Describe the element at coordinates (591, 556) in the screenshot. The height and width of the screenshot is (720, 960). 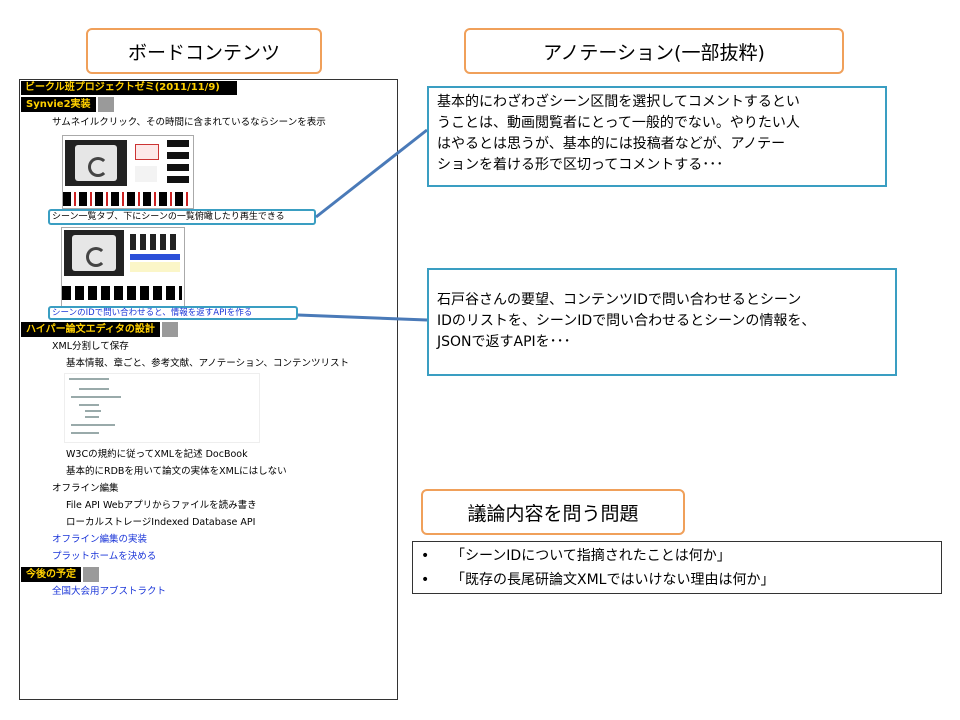
I see `question-1-text: 「シーンIDについて指摘されたことは何か」` at that location.